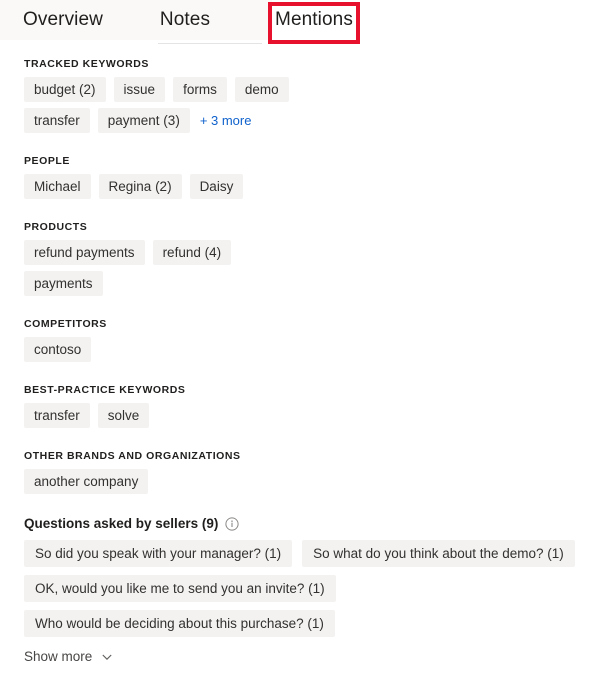 This screenshot has height=679, width=600. I want to click on section-people: PEOPLE Michael Regina (2) Daisy, so click(300, 177).